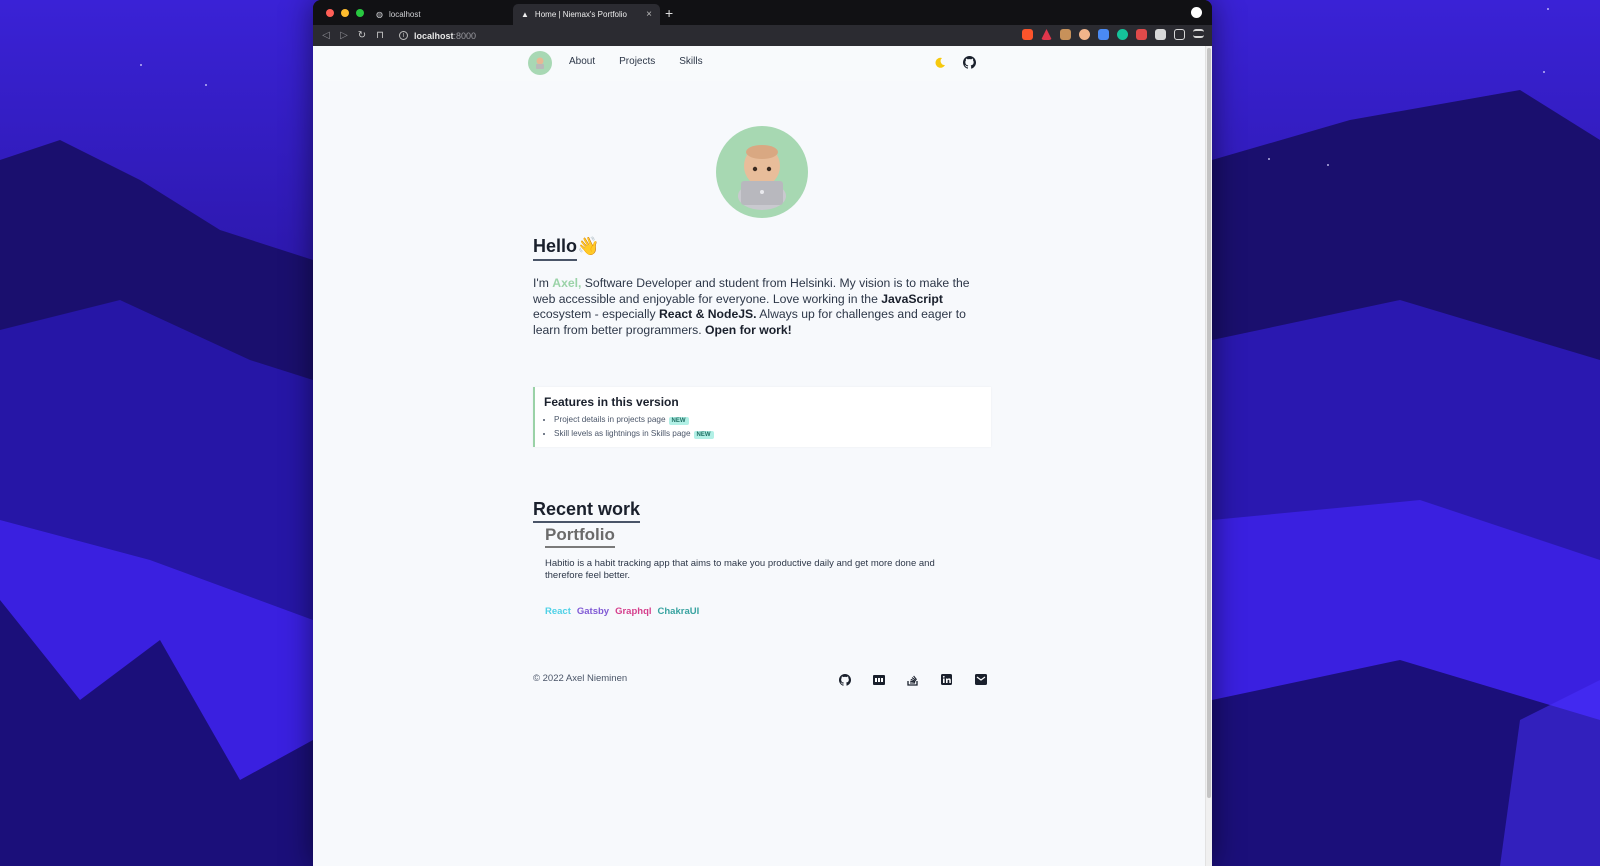  I want to click on site-logo-avatar, so click(540, 63).